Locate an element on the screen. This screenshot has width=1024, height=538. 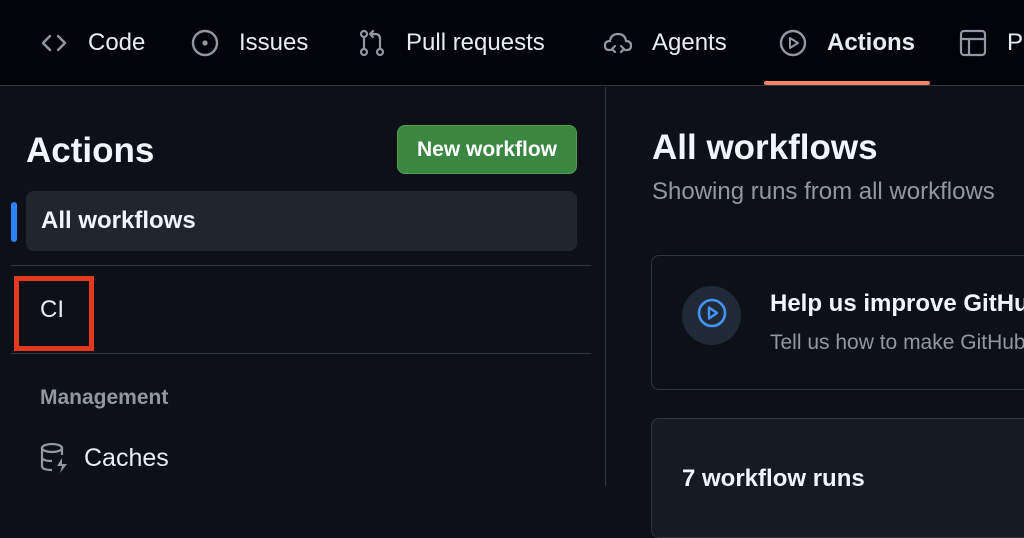
tab-actions: Actions is located at coordinates (847, 43).